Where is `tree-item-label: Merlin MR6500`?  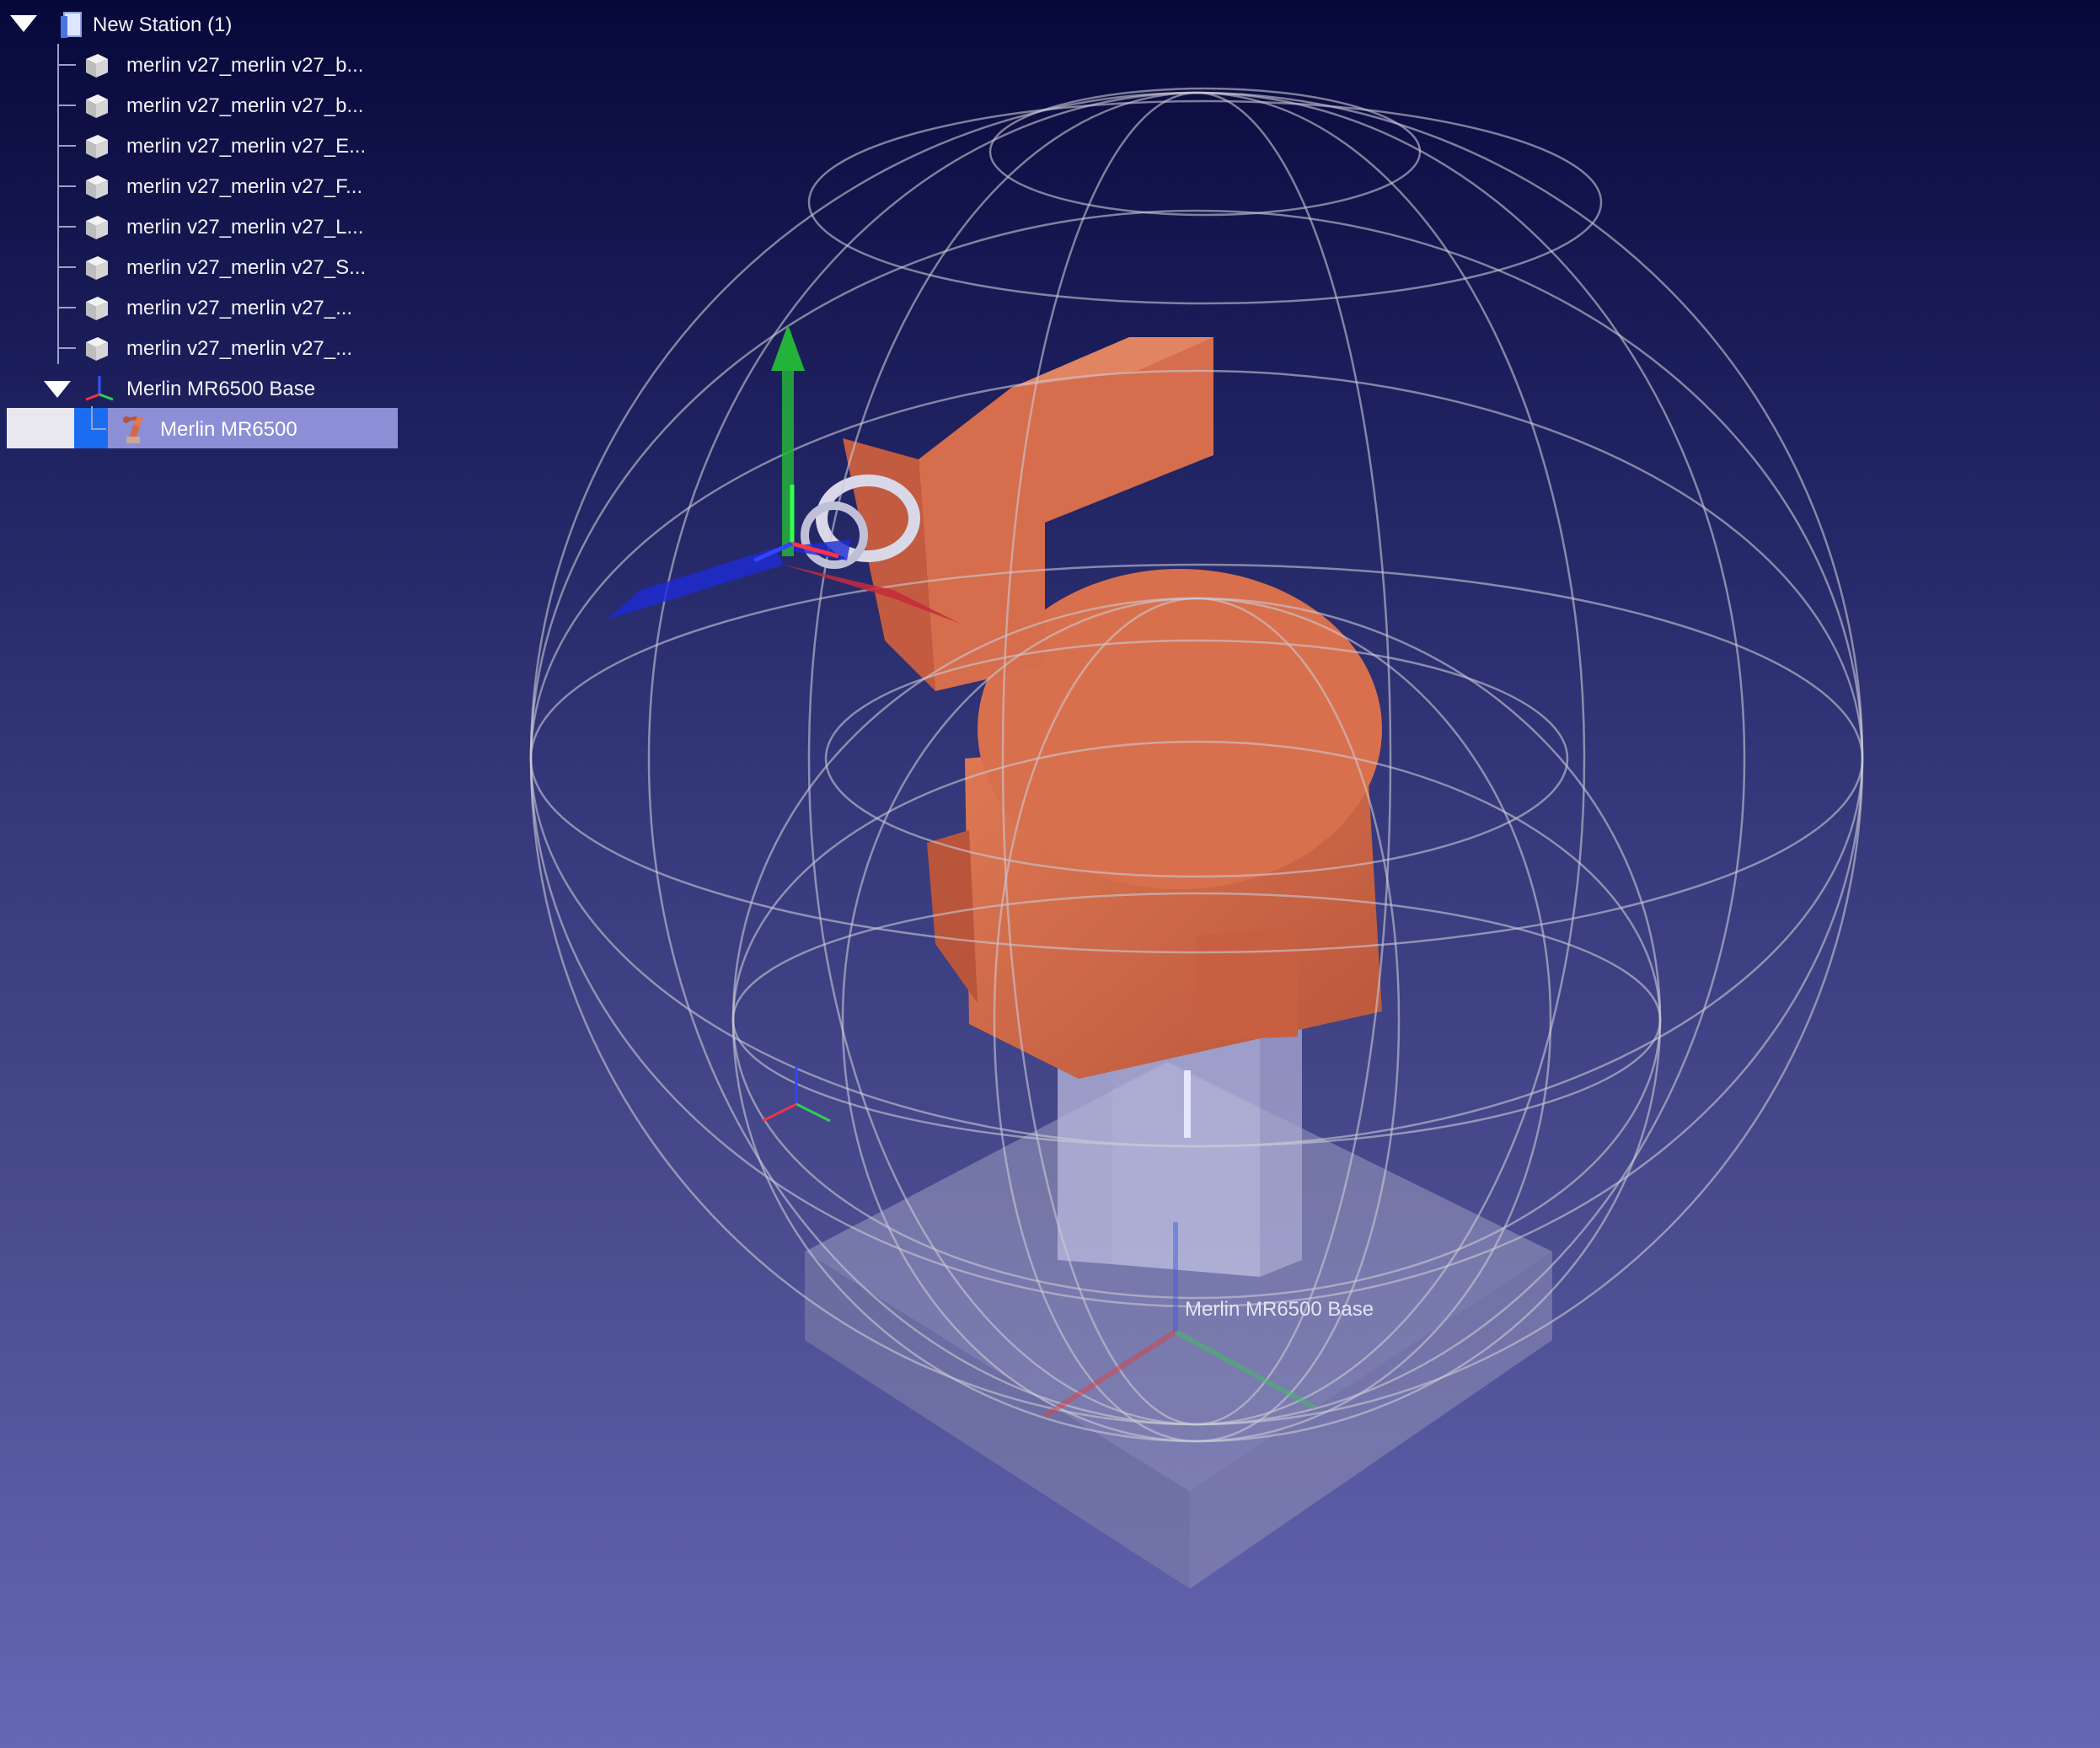 tree-item-label: Merlin MR6500 is located at coordinates (228, 429).